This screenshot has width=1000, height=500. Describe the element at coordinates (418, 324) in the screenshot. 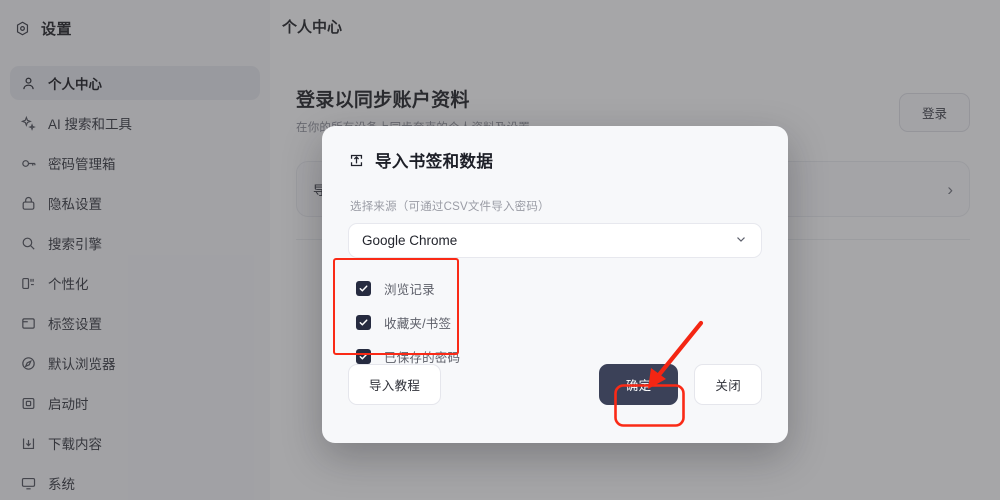

I see `checkbox-label: 收藏夹/书签` at that location.